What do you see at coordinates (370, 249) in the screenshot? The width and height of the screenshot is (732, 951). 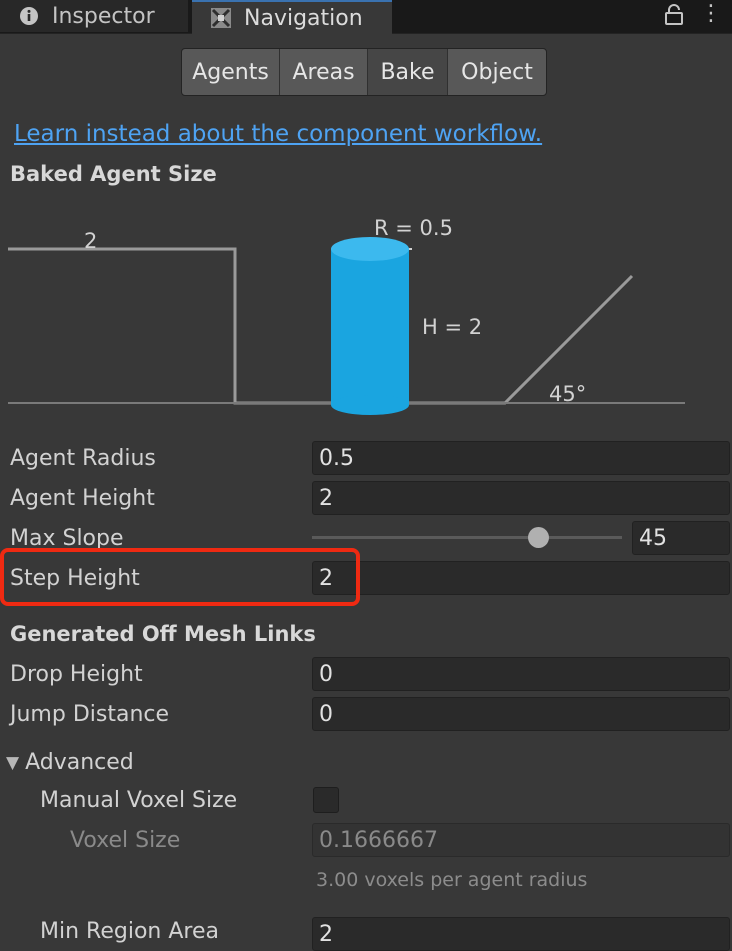 I see `agent-cylinder-top` at bounding box center [370, 249].